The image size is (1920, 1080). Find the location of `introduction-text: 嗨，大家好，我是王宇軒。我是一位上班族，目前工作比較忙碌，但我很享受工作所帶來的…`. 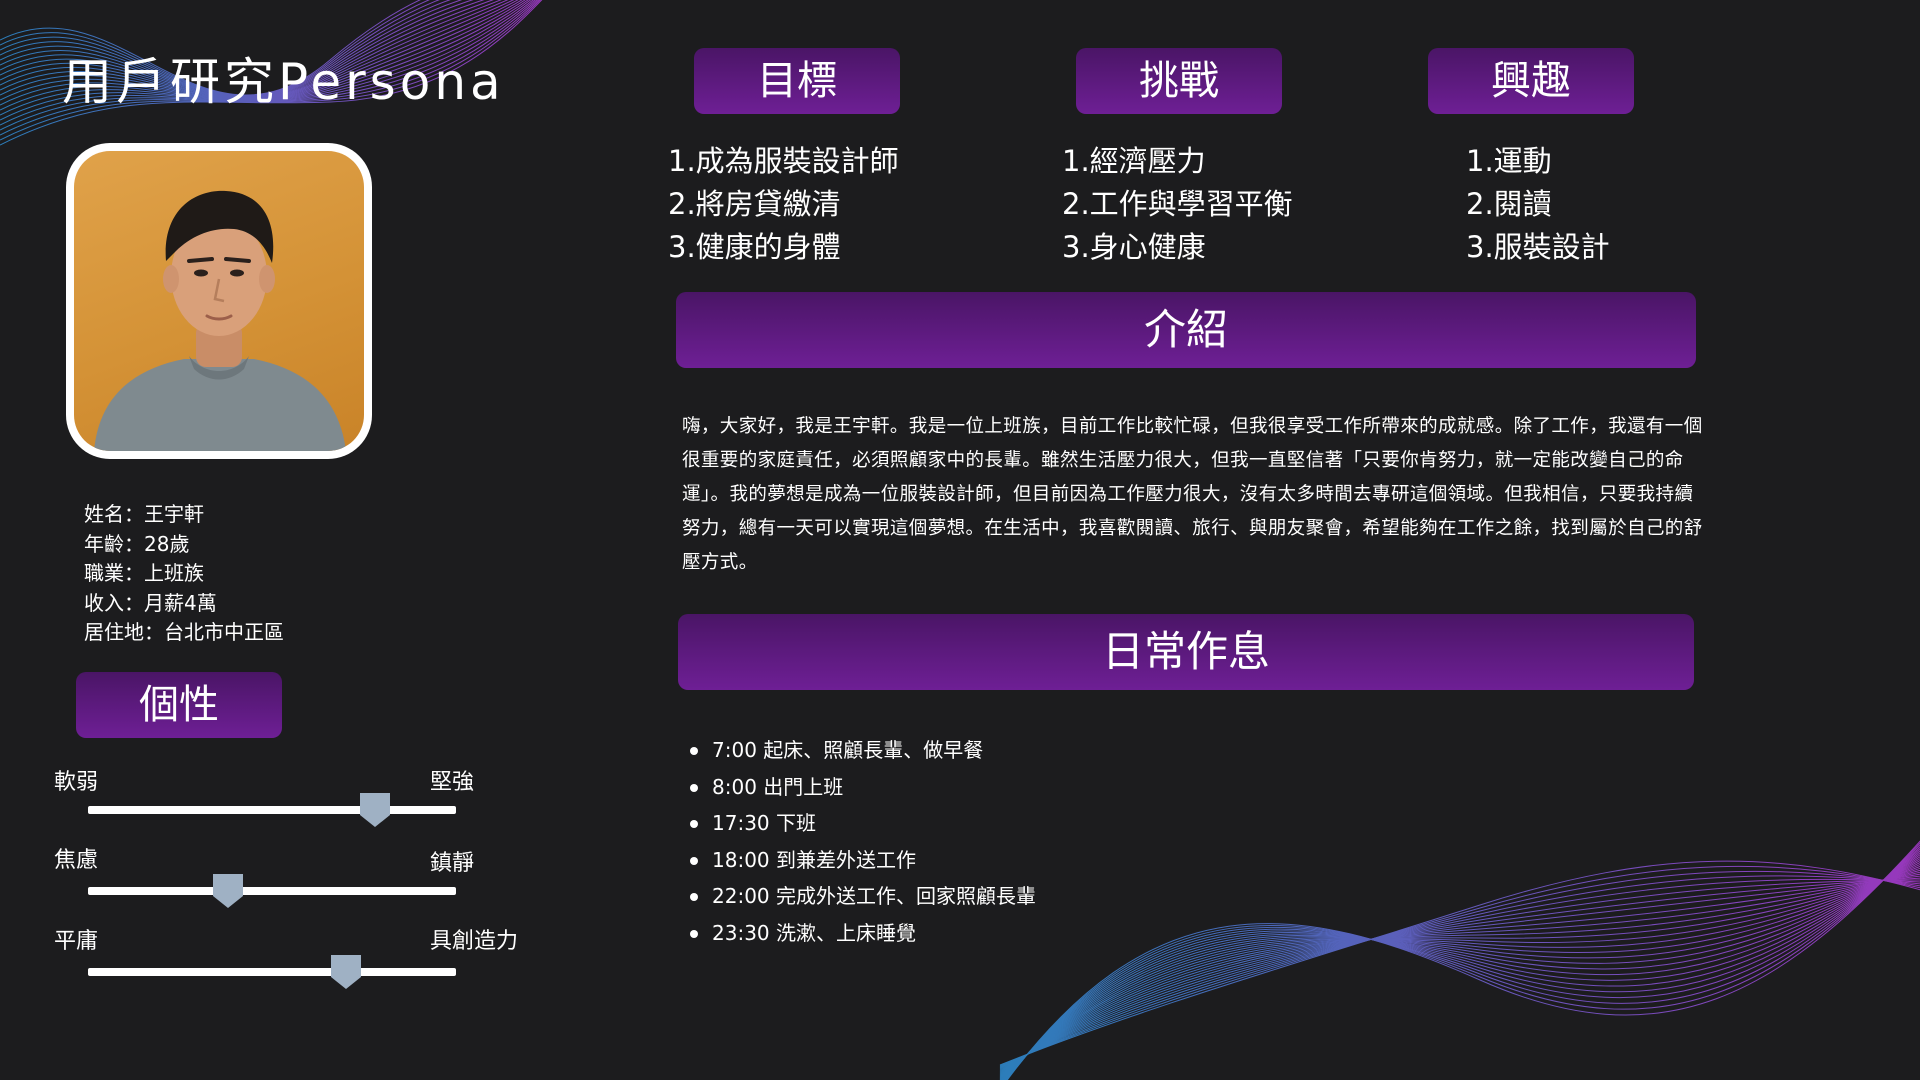

introduction-text: 嗨，大家好，我是王宇軒。我是一位上班族，目前工作比較忙碌，但我很享受工作所帶來的… is located at coordinates (1192, 494).